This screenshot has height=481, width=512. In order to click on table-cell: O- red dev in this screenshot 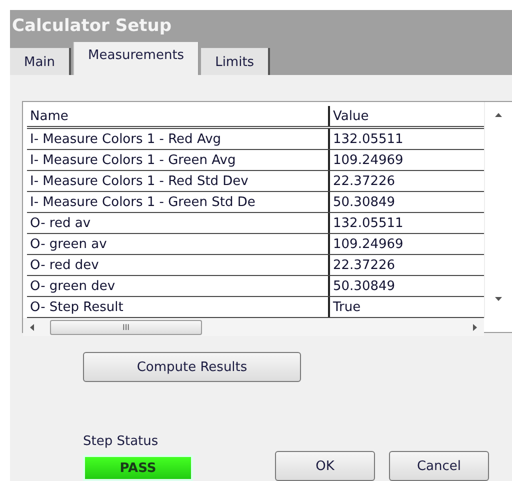, I will do `click(178, 265)`.